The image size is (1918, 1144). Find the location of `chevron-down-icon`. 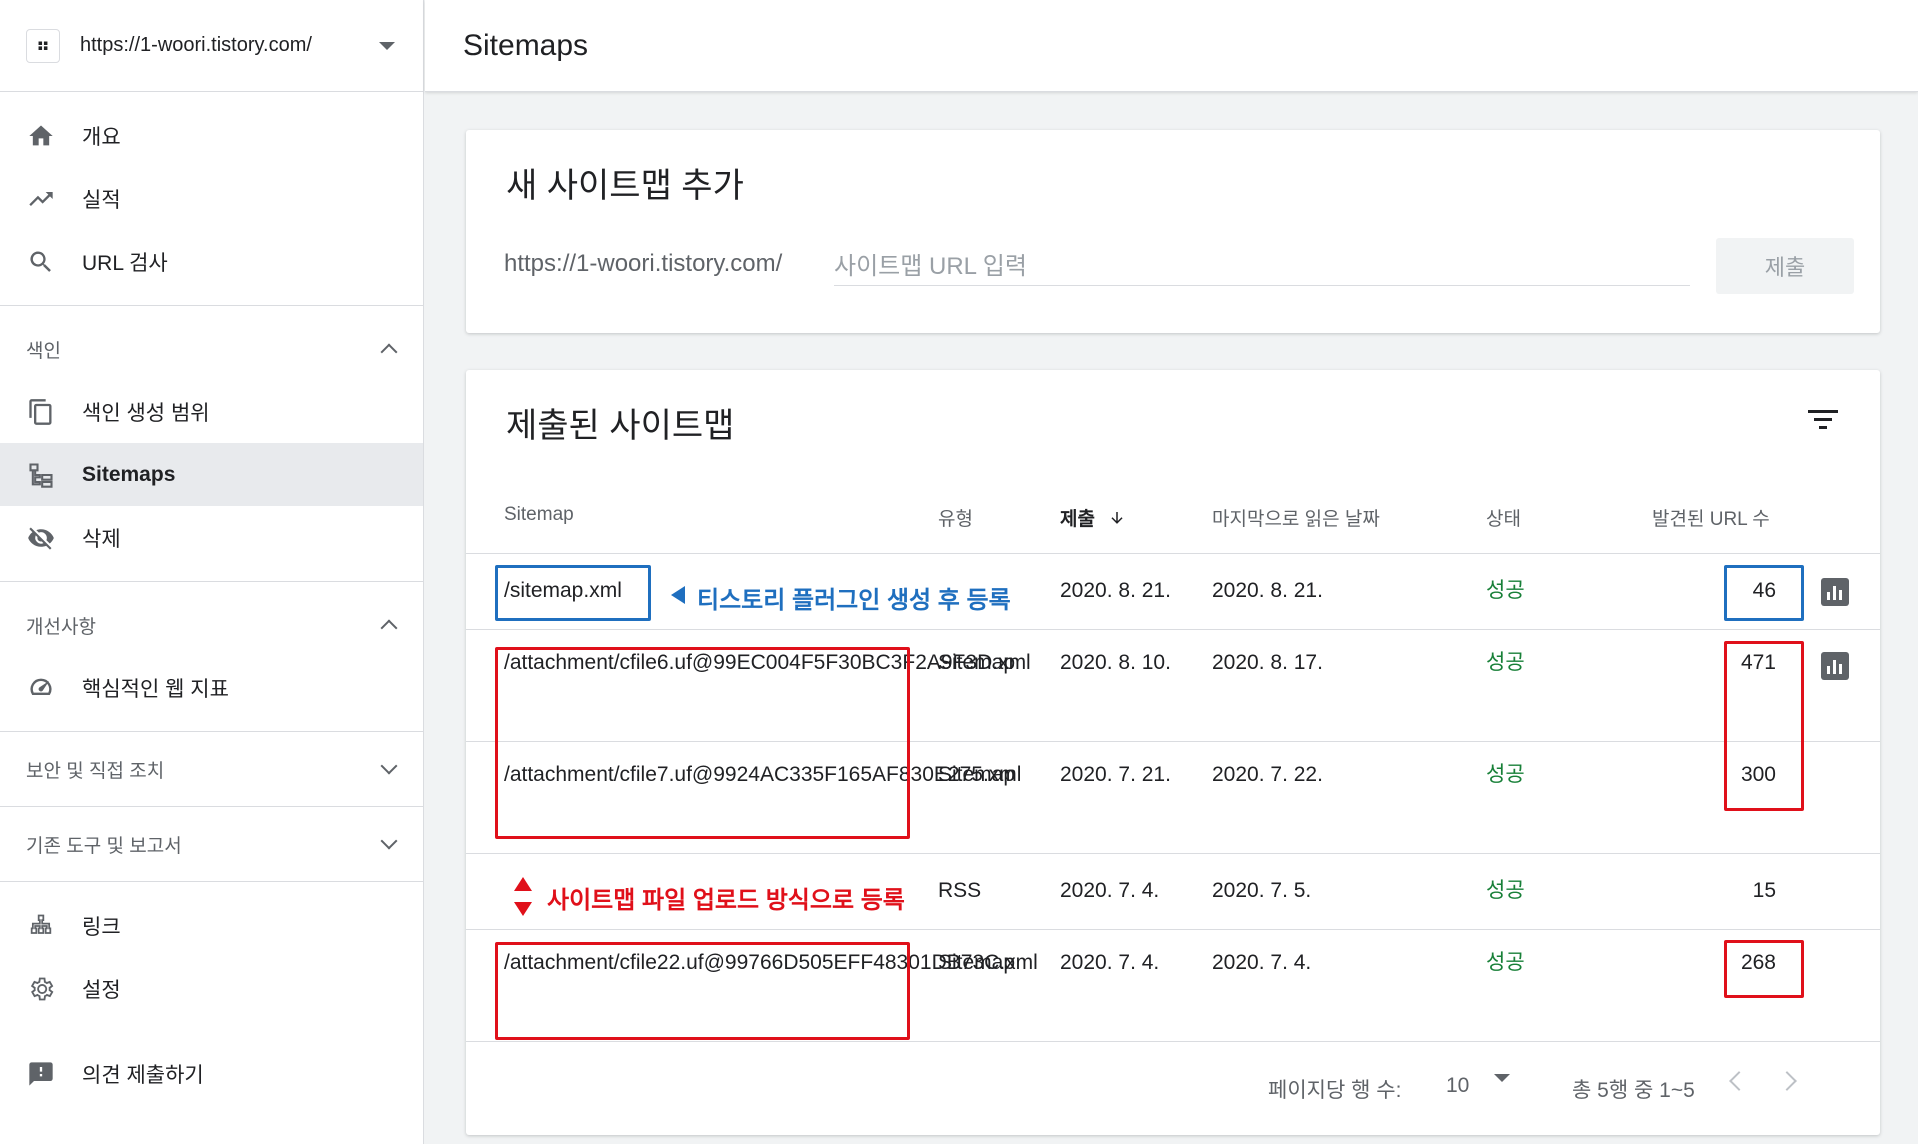

chevron-down-icon is located at coordinates (389, 766).